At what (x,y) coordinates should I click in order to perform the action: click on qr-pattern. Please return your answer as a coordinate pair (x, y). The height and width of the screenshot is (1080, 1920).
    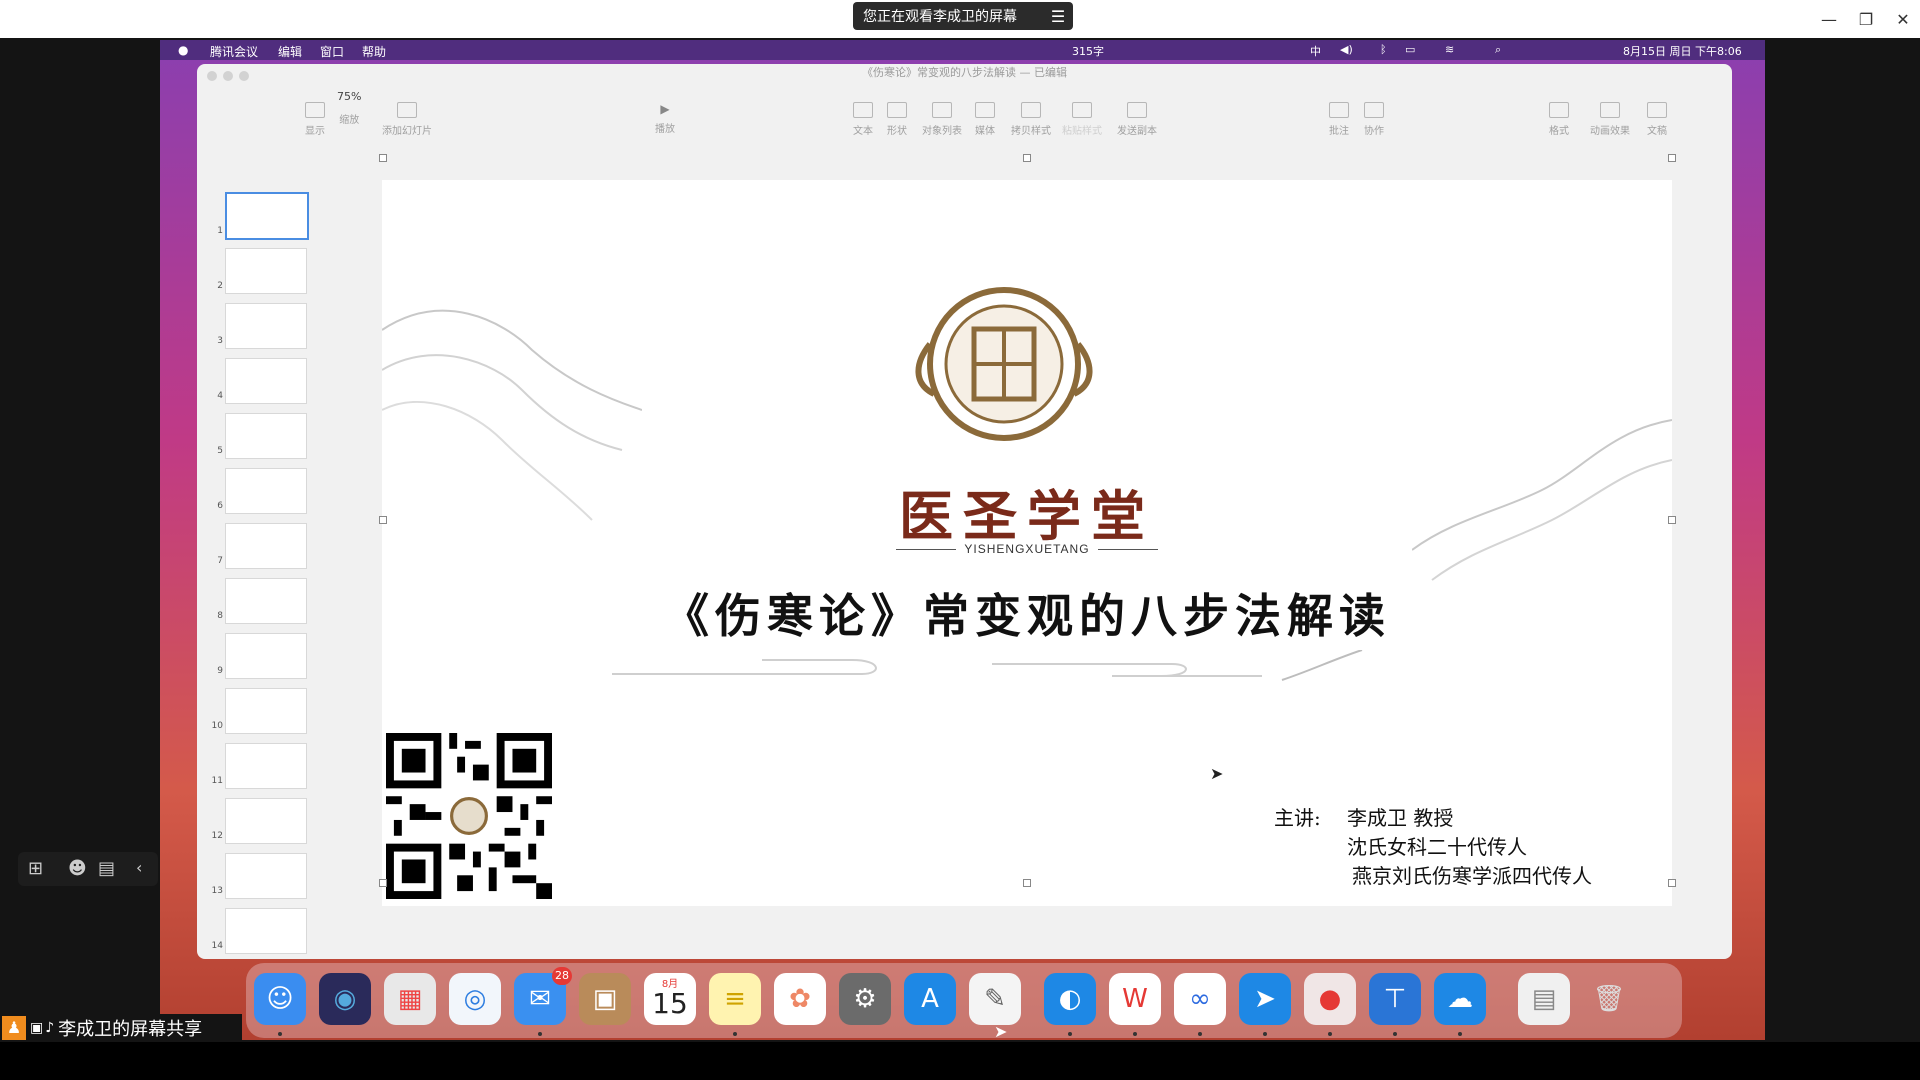
    Looking at the image, I should click on (469, 816).